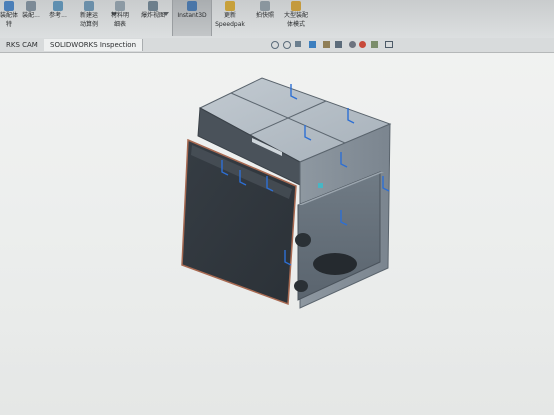 This screenshot has height=415, width=554. I want to click on cursor-marker, so click(320, 185).